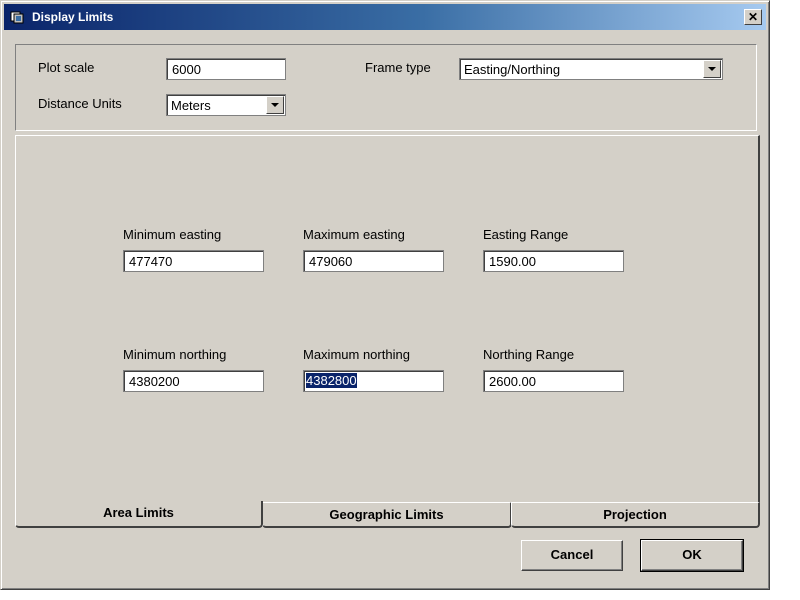 The width and height of the screenshot is (800, 600). What do you see at coordinates (139, 514) in the screenshot?
I see `tab-area-limits: Area Limits` at bounding box center [139, 514].